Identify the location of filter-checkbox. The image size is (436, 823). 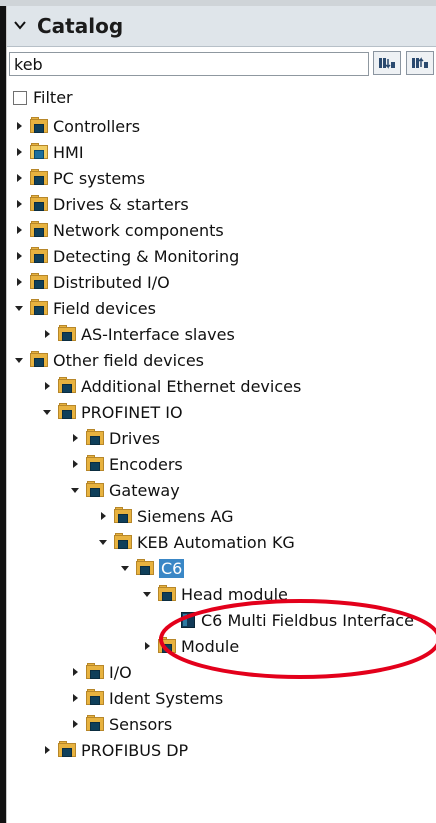
(20, 97).